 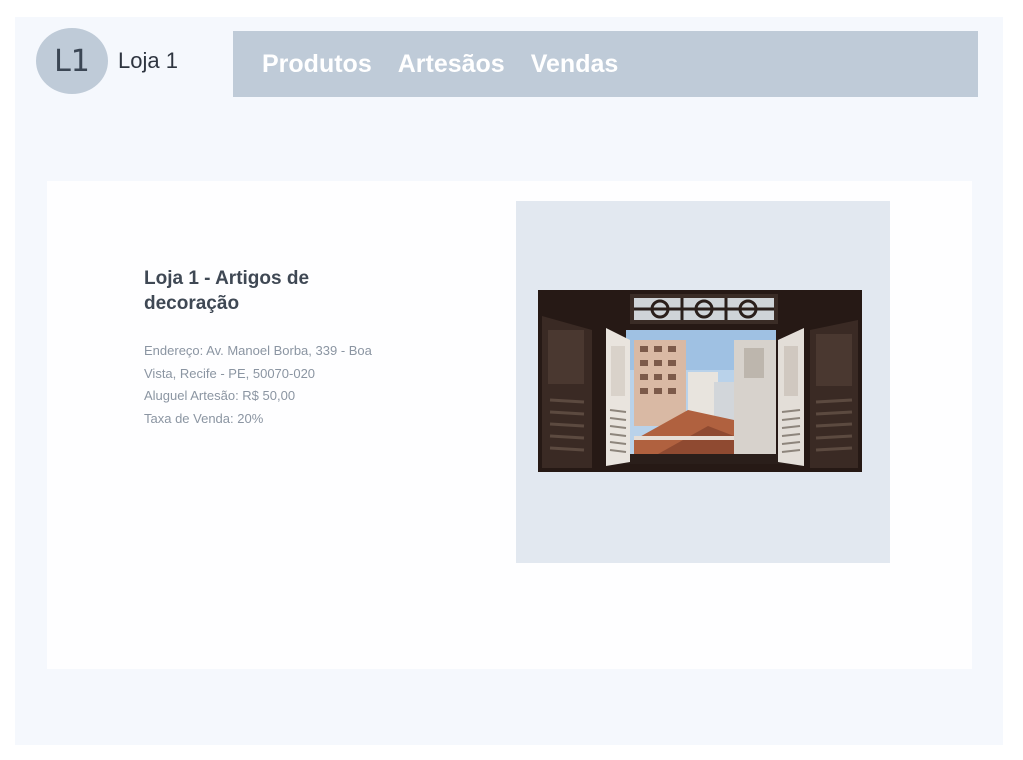 I want to click on store-photo, so click(x=700, y=381).